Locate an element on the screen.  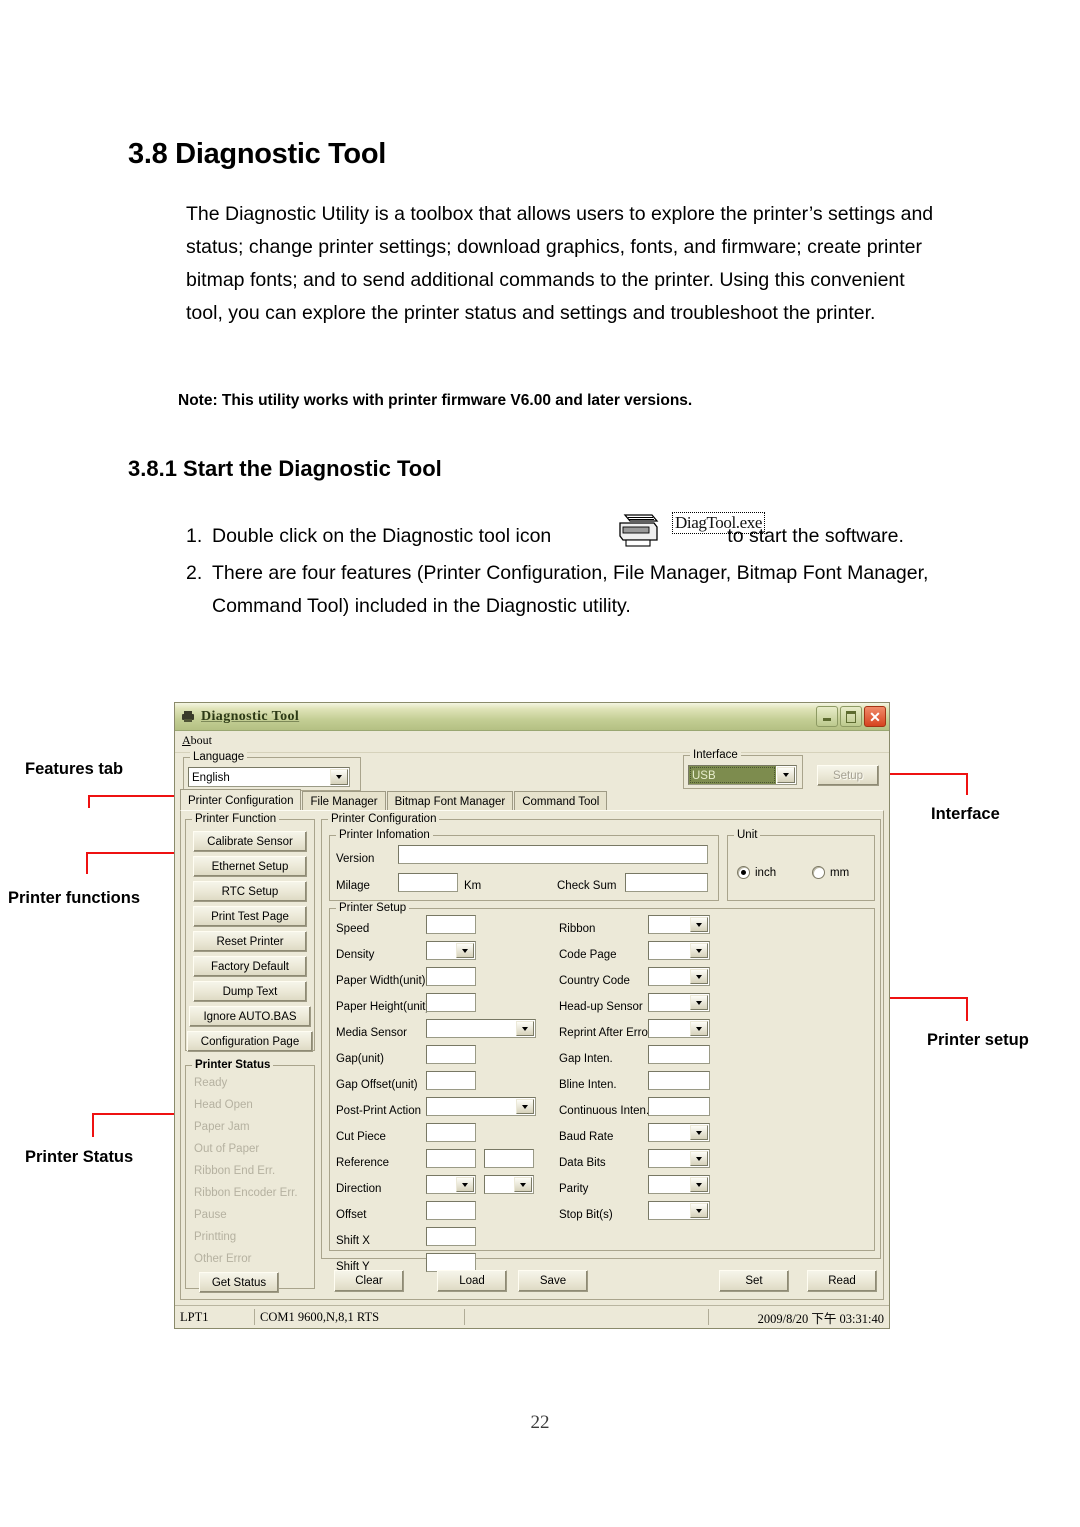
statusbar-comsettings: COM1 9600,N,8,1 RTS is located at coordinates (360, 1317).